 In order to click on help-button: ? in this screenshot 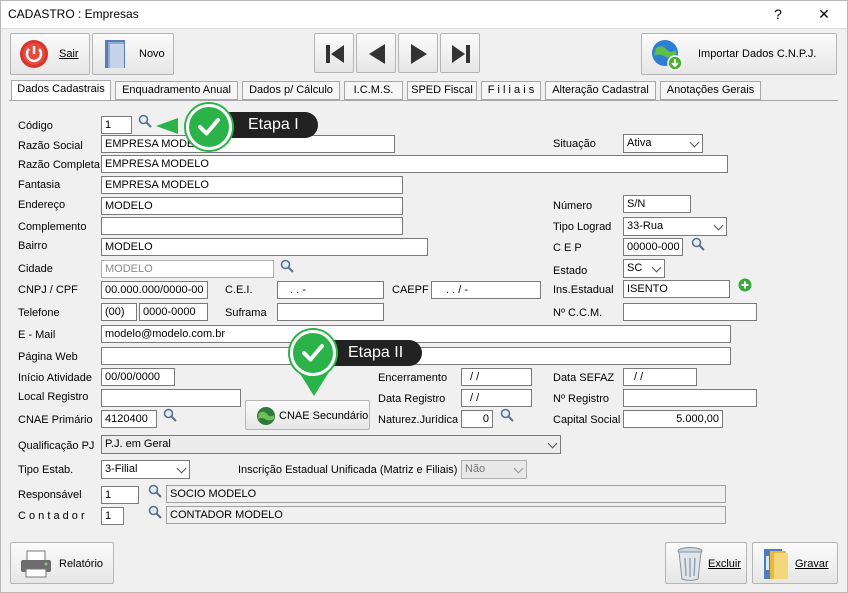, I will do `click(778, 14)`.